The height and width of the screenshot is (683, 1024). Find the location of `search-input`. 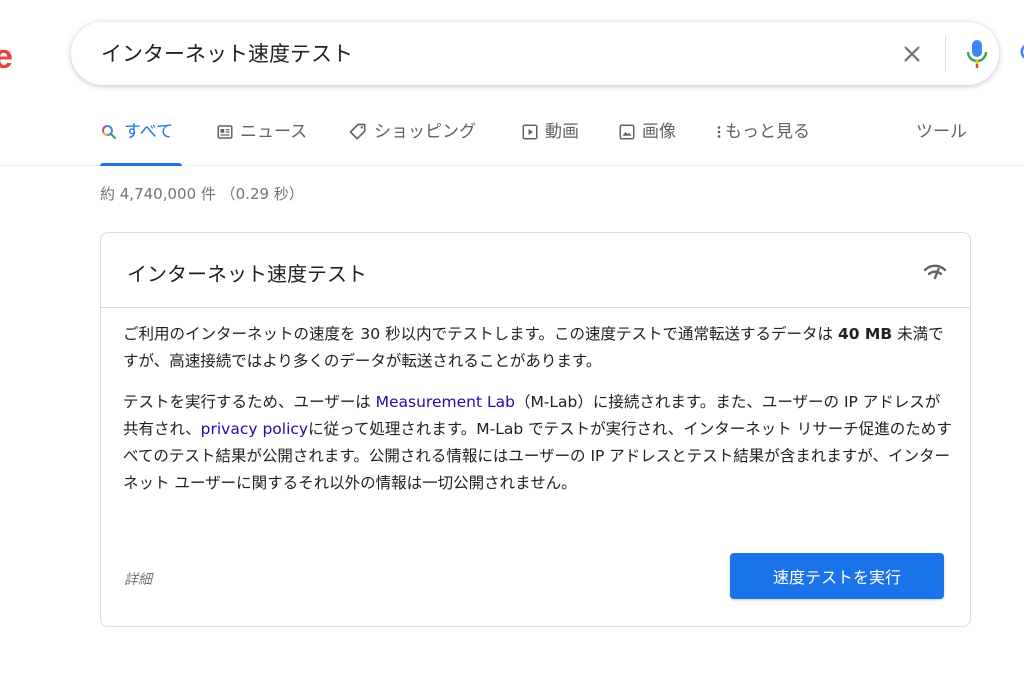

search-input is located at coordinates (461, 53).